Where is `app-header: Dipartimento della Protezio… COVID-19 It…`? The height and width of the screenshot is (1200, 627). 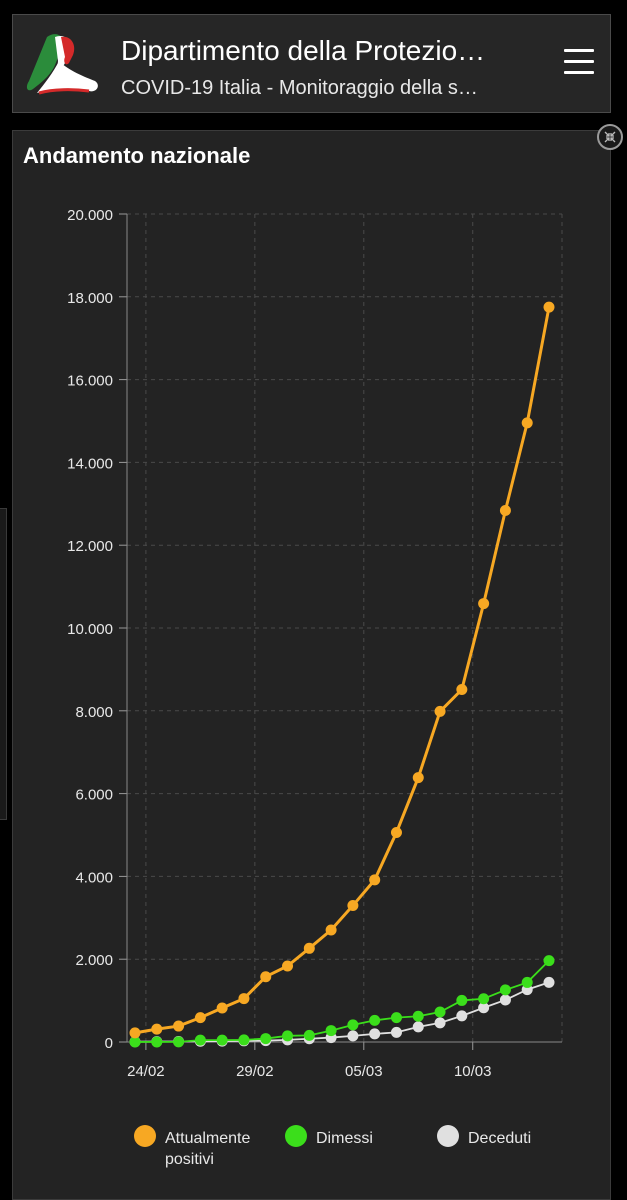
app-header: Dipartimento della Protezio… COVID-19 It… is located at coordinates (311, 63).